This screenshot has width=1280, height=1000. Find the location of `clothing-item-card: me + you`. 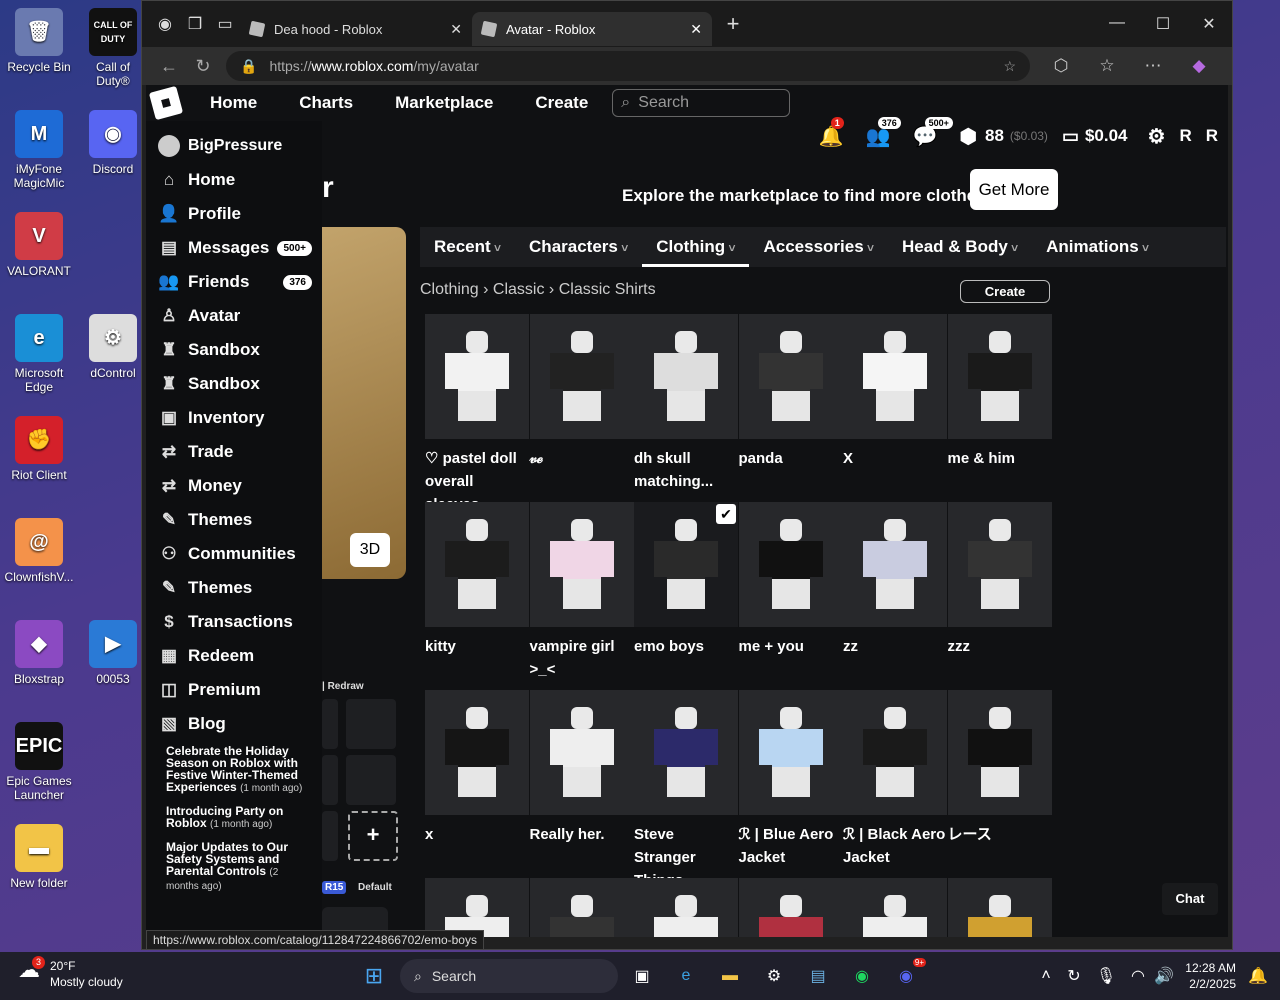

clothing-item-card: me + you is located at coordinates (790, 580).